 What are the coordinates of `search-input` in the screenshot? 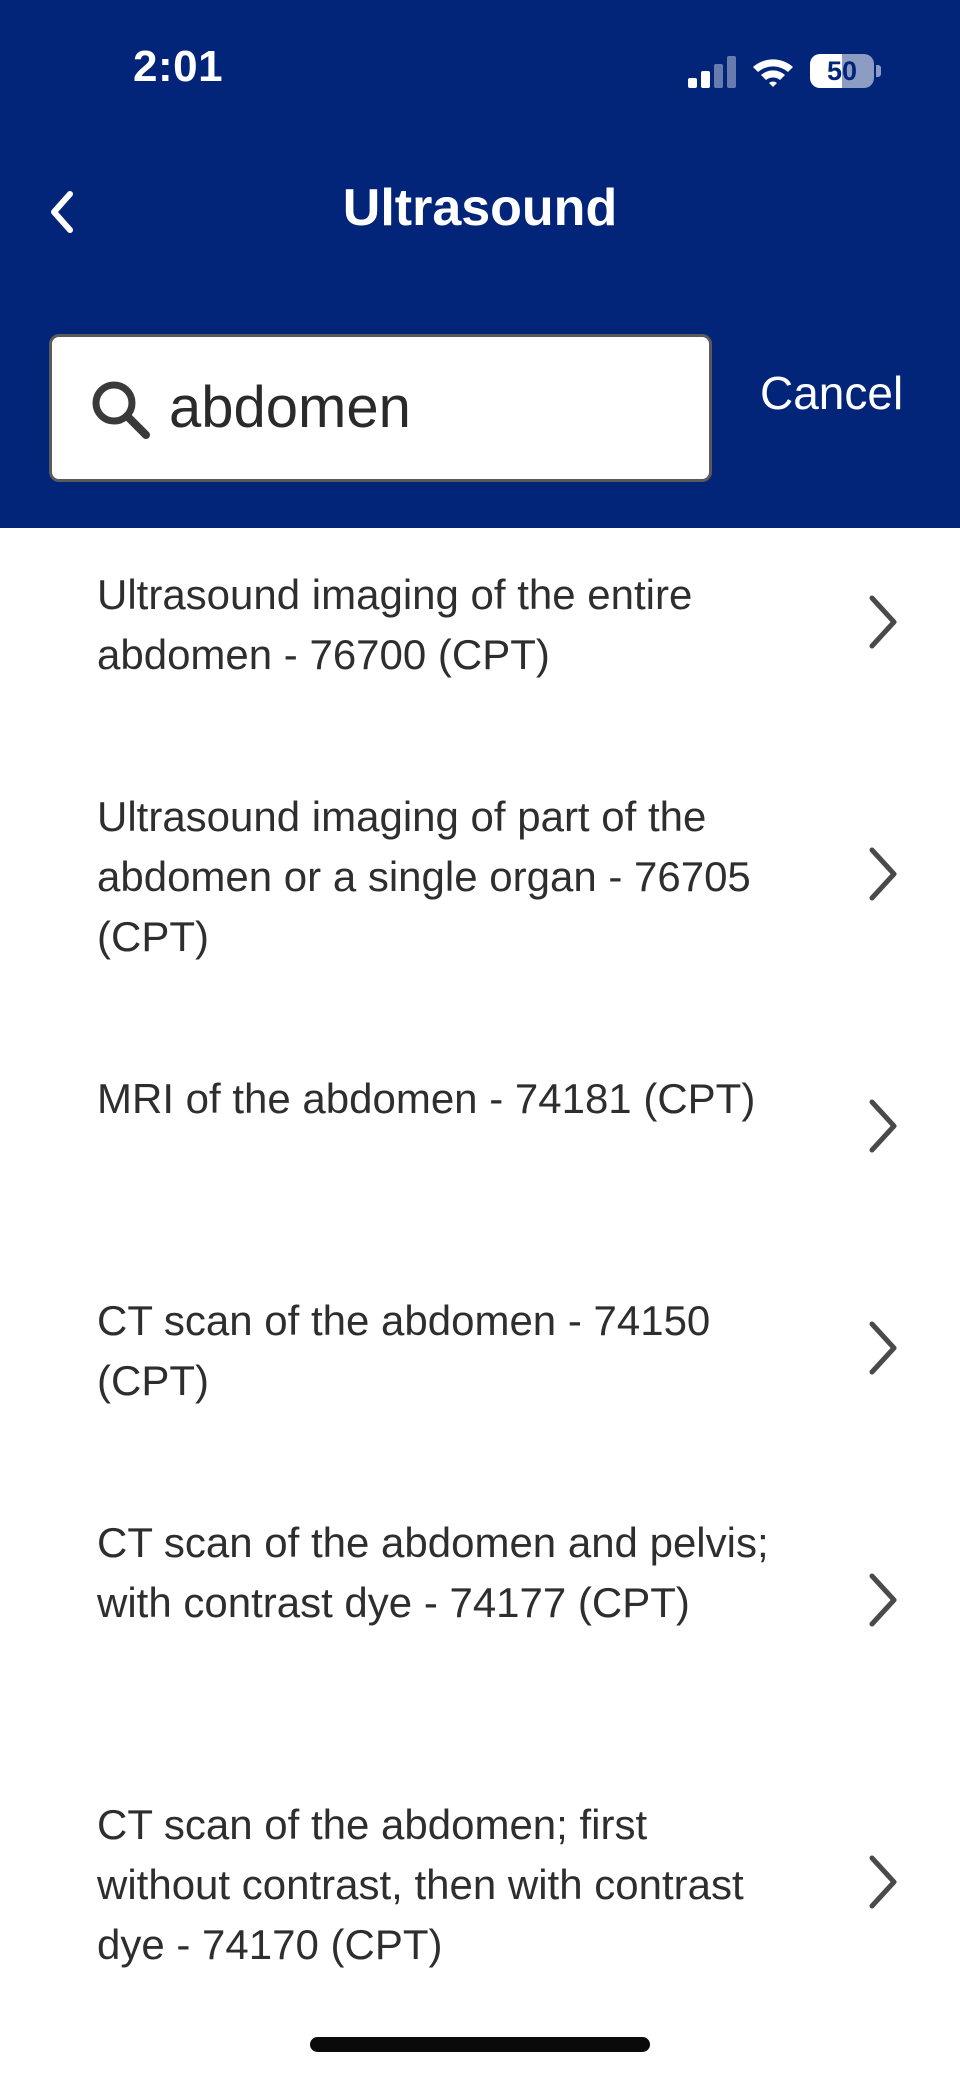 It's located at (429, 407).